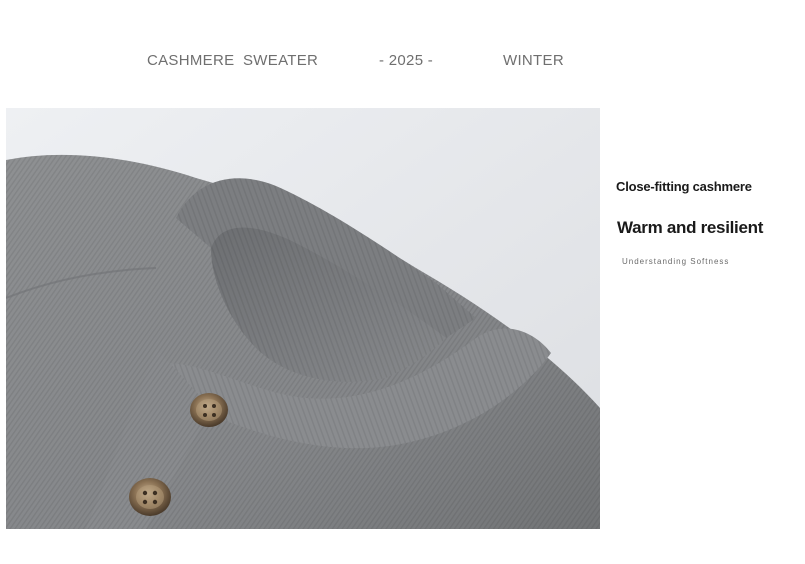 This screenshot has height=564, width=805. I want to click on button-upper, so click(209, 410).